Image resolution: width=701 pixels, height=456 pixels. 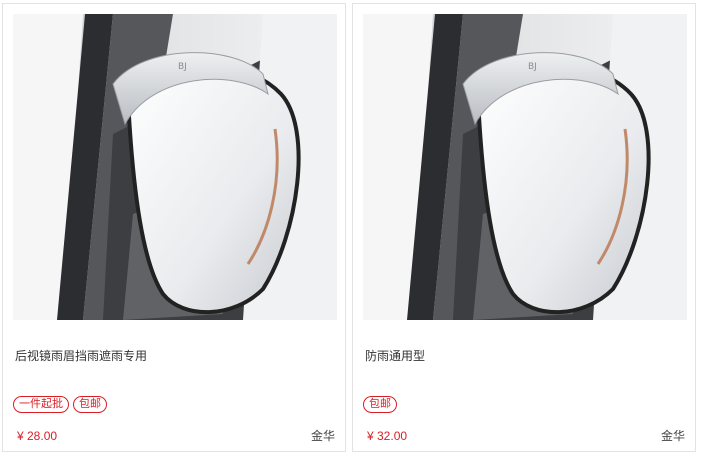 What do you see at coordinates (387, 436) in the screenshot?
I see `product-price: ¥ 32.00` at bounding box center [387, 436].